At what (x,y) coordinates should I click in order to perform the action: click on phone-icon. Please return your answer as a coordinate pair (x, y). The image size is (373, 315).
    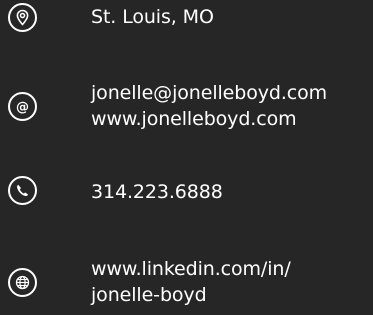
    Looking at the image, I should click on (22, 190).